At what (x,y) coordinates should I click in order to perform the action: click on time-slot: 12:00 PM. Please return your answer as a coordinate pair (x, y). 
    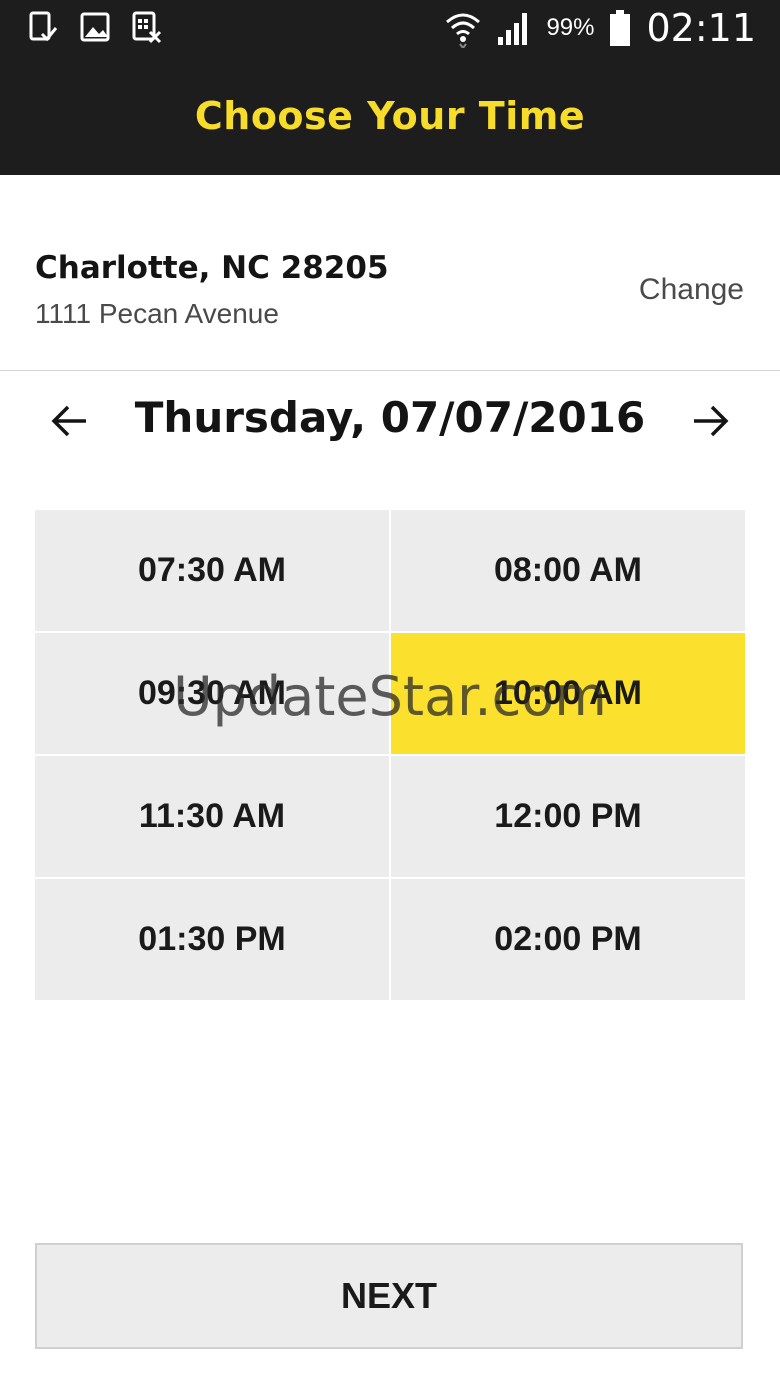
    Looking at the image, I should click on (568, 816).